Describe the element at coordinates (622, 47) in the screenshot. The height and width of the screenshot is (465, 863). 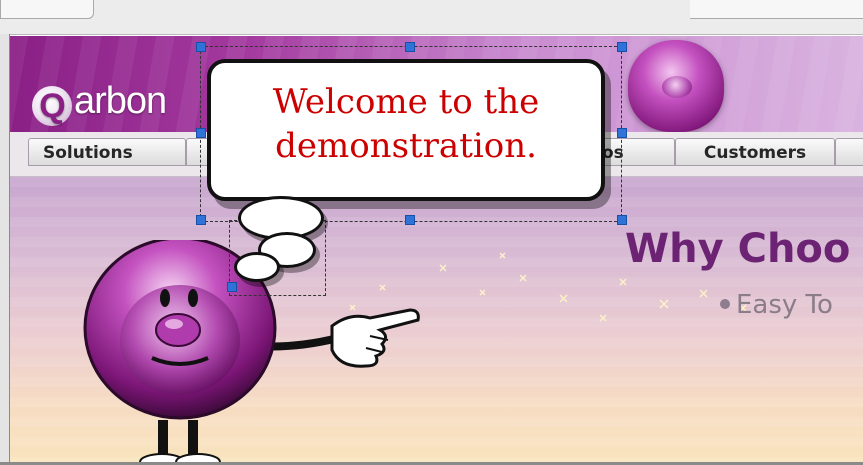
I see `resize-handle-top-right` at that location.